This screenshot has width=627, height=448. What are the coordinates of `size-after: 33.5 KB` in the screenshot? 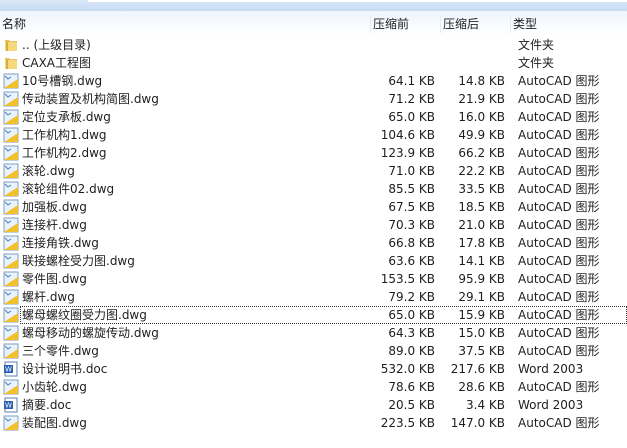 It's located at (481, 189).